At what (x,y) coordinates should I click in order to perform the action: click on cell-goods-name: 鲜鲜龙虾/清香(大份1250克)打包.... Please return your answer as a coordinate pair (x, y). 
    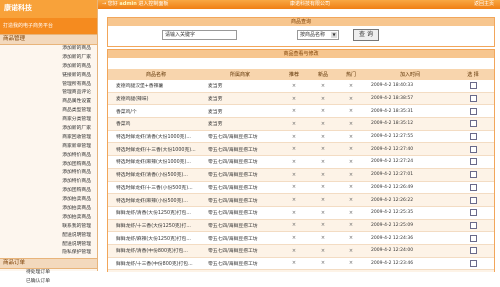
    Looking at the image, I should click on (156, 213).